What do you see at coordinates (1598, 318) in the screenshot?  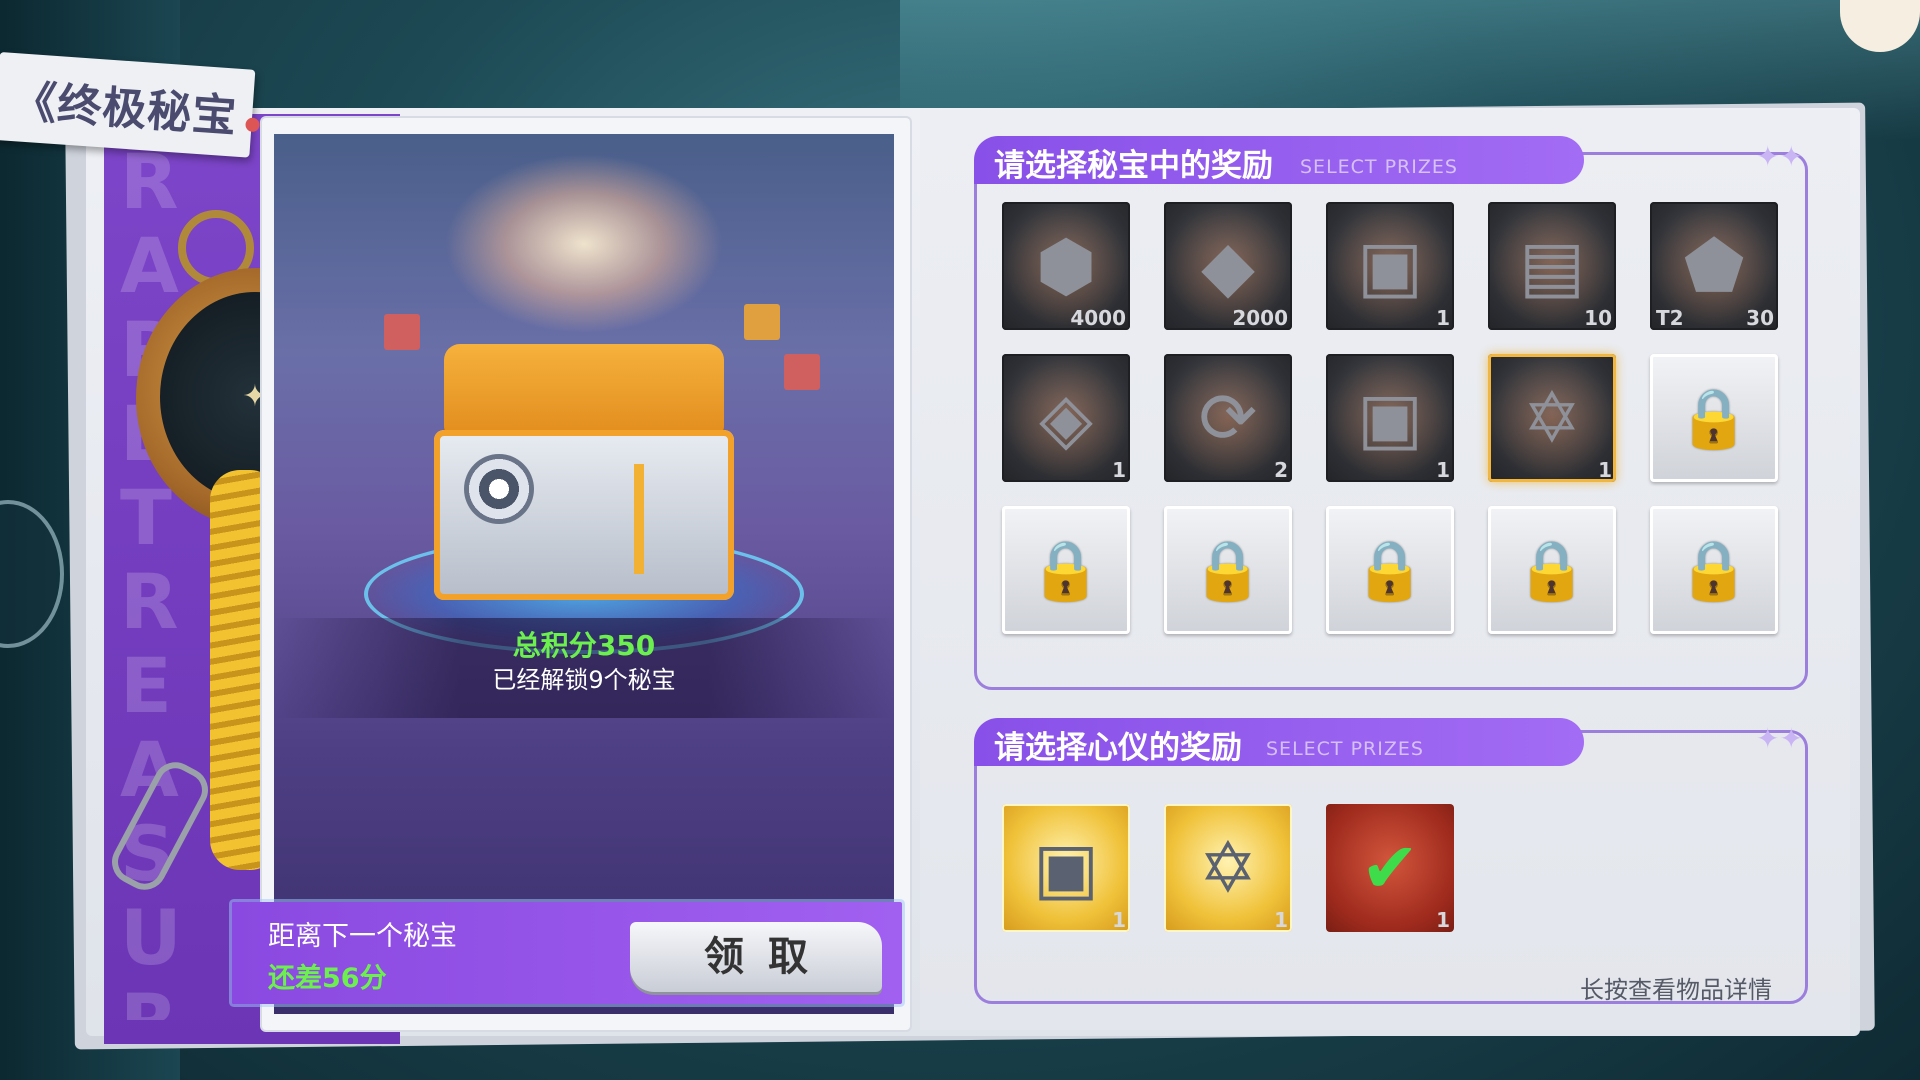 I see `reward-quantity: 10` at bounding box center [1598, 318].